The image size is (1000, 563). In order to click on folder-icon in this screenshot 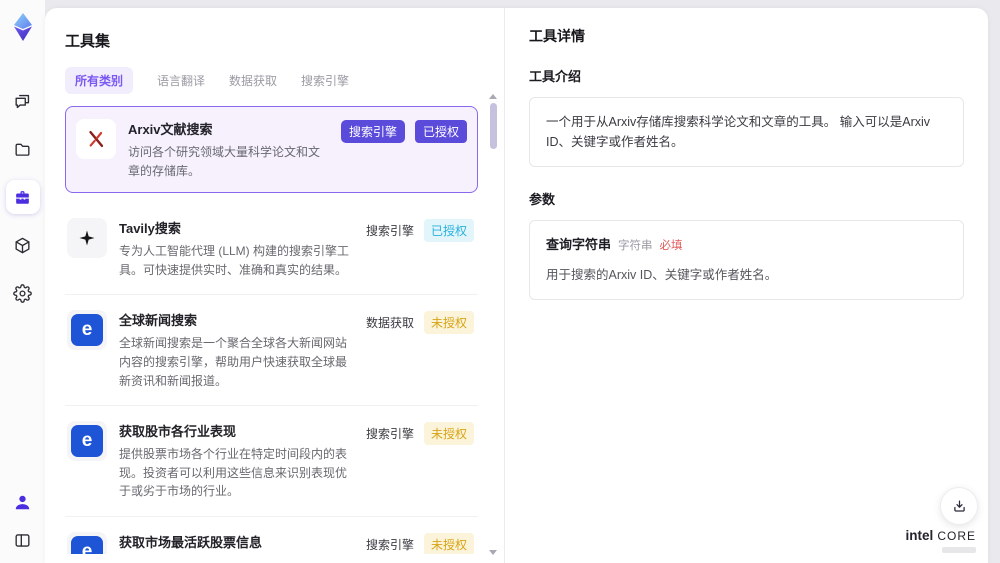, I will do `click(22, 149)`.